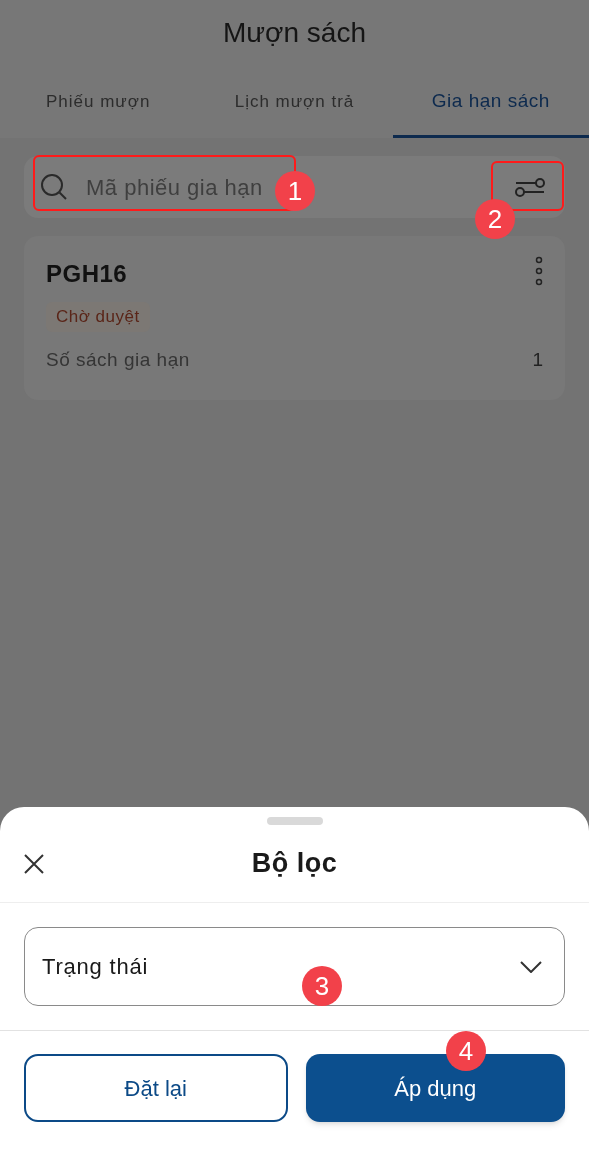  Describe the element at coordinates (294, 33) in the screenshot. I see `page-title: Mượn sách` at that location.